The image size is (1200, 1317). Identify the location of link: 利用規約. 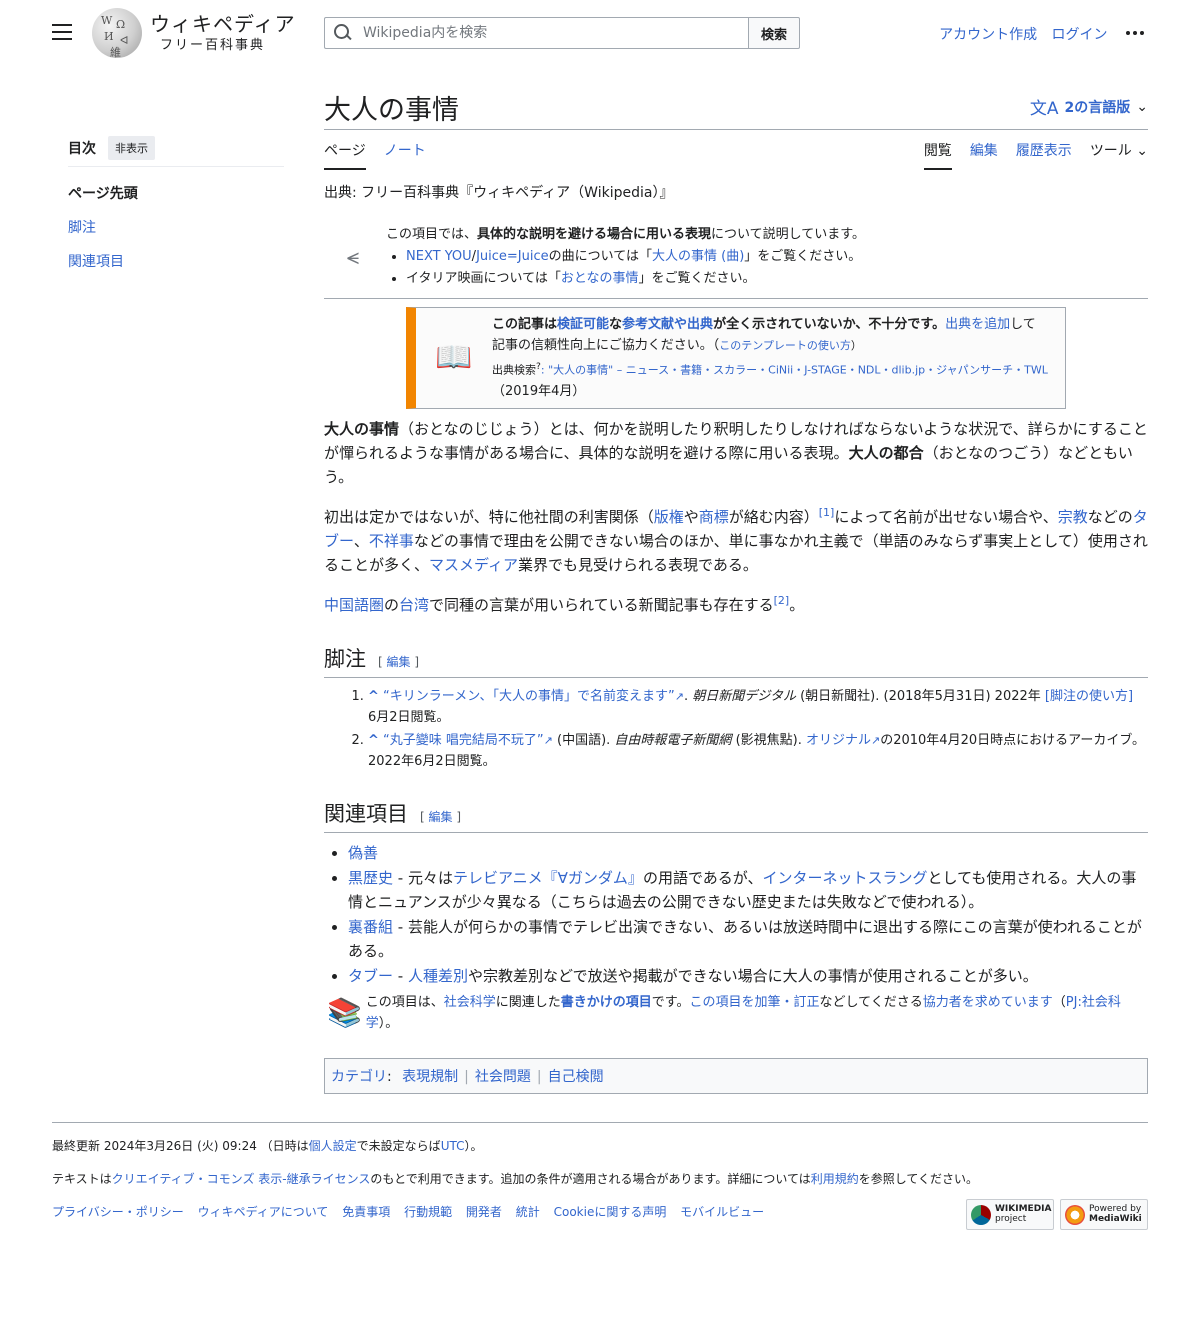
(835, 1179).